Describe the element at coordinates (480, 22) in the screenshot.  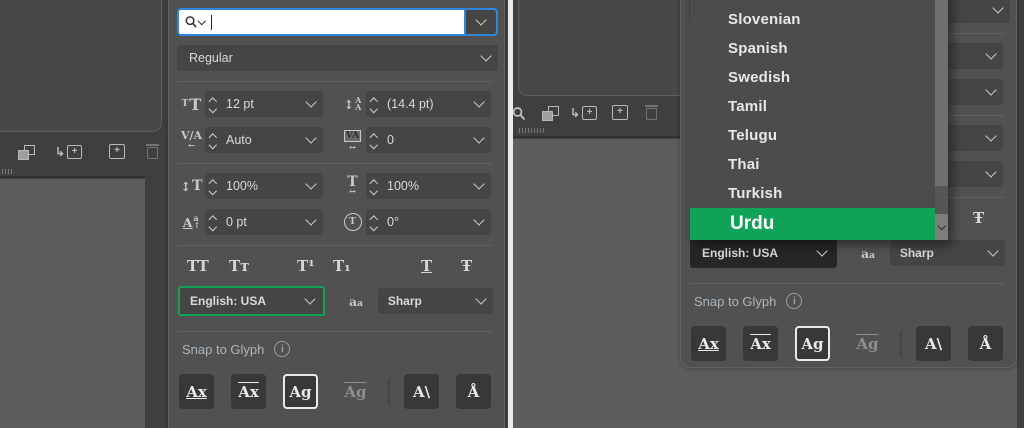
I see `font-dropdown-button` at that location.